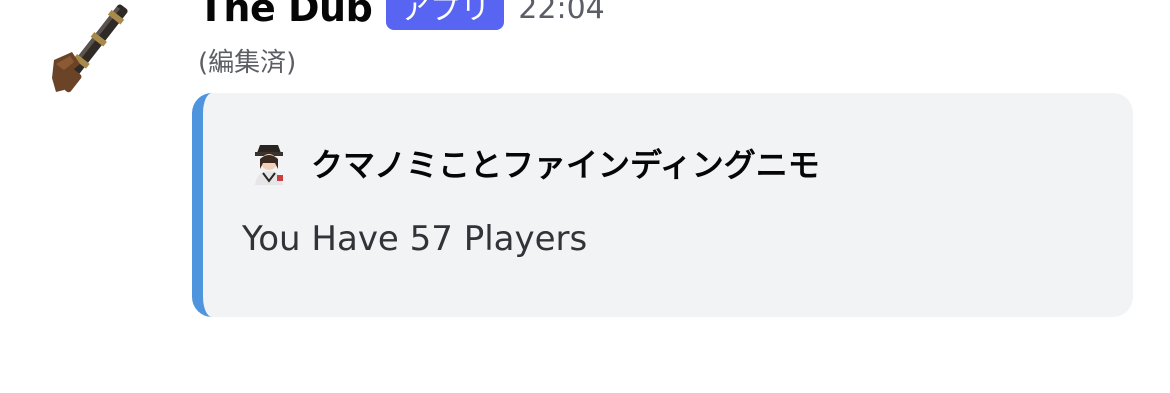 This screenshot has height=393, width=1170. What do you see at coordinates (561, 13) in the screenshot?
I see `timestamp: 22:04` at bounding box center [561, 13].